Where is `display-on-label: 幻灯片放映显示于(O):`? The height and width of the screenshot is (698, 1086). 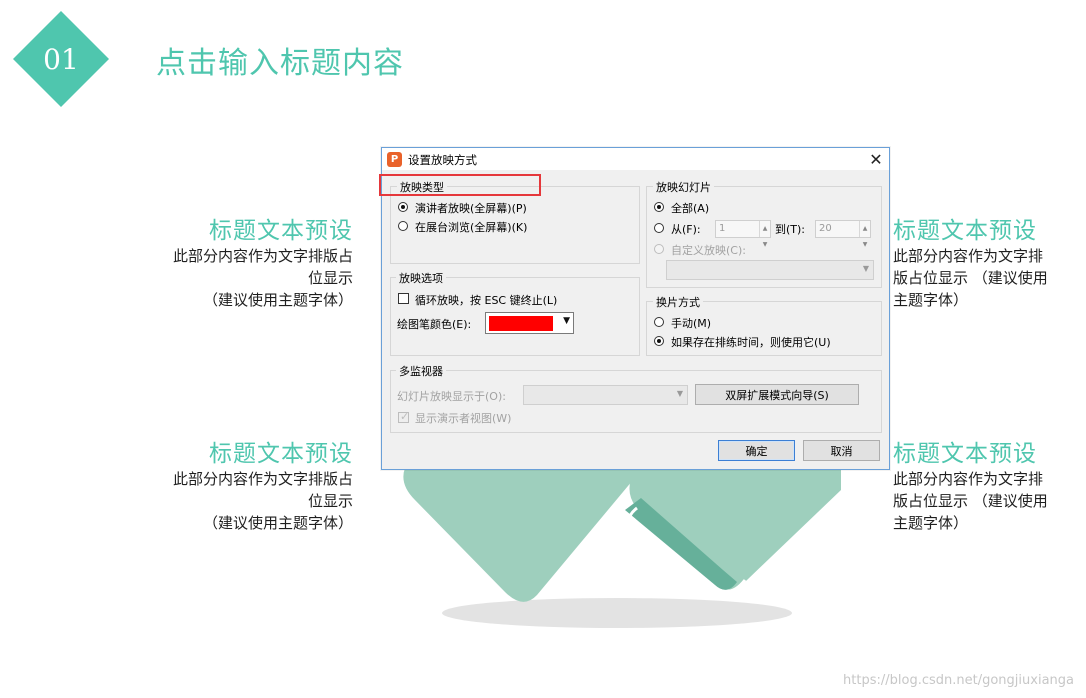
display-on-label: 幻灯片放映显示于(O): is located at coordinates (451, 396).